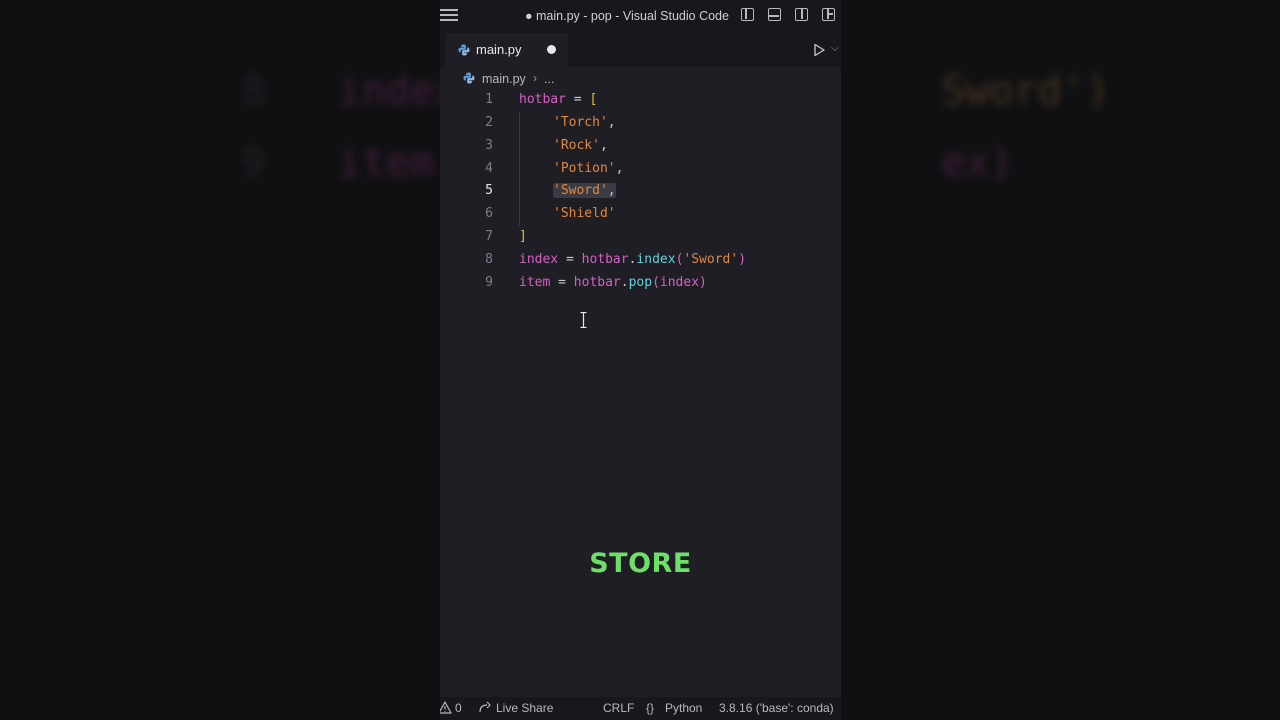  I want to click on code-line: 8 index = hotbar.index('Sword'), so click(640, 261).